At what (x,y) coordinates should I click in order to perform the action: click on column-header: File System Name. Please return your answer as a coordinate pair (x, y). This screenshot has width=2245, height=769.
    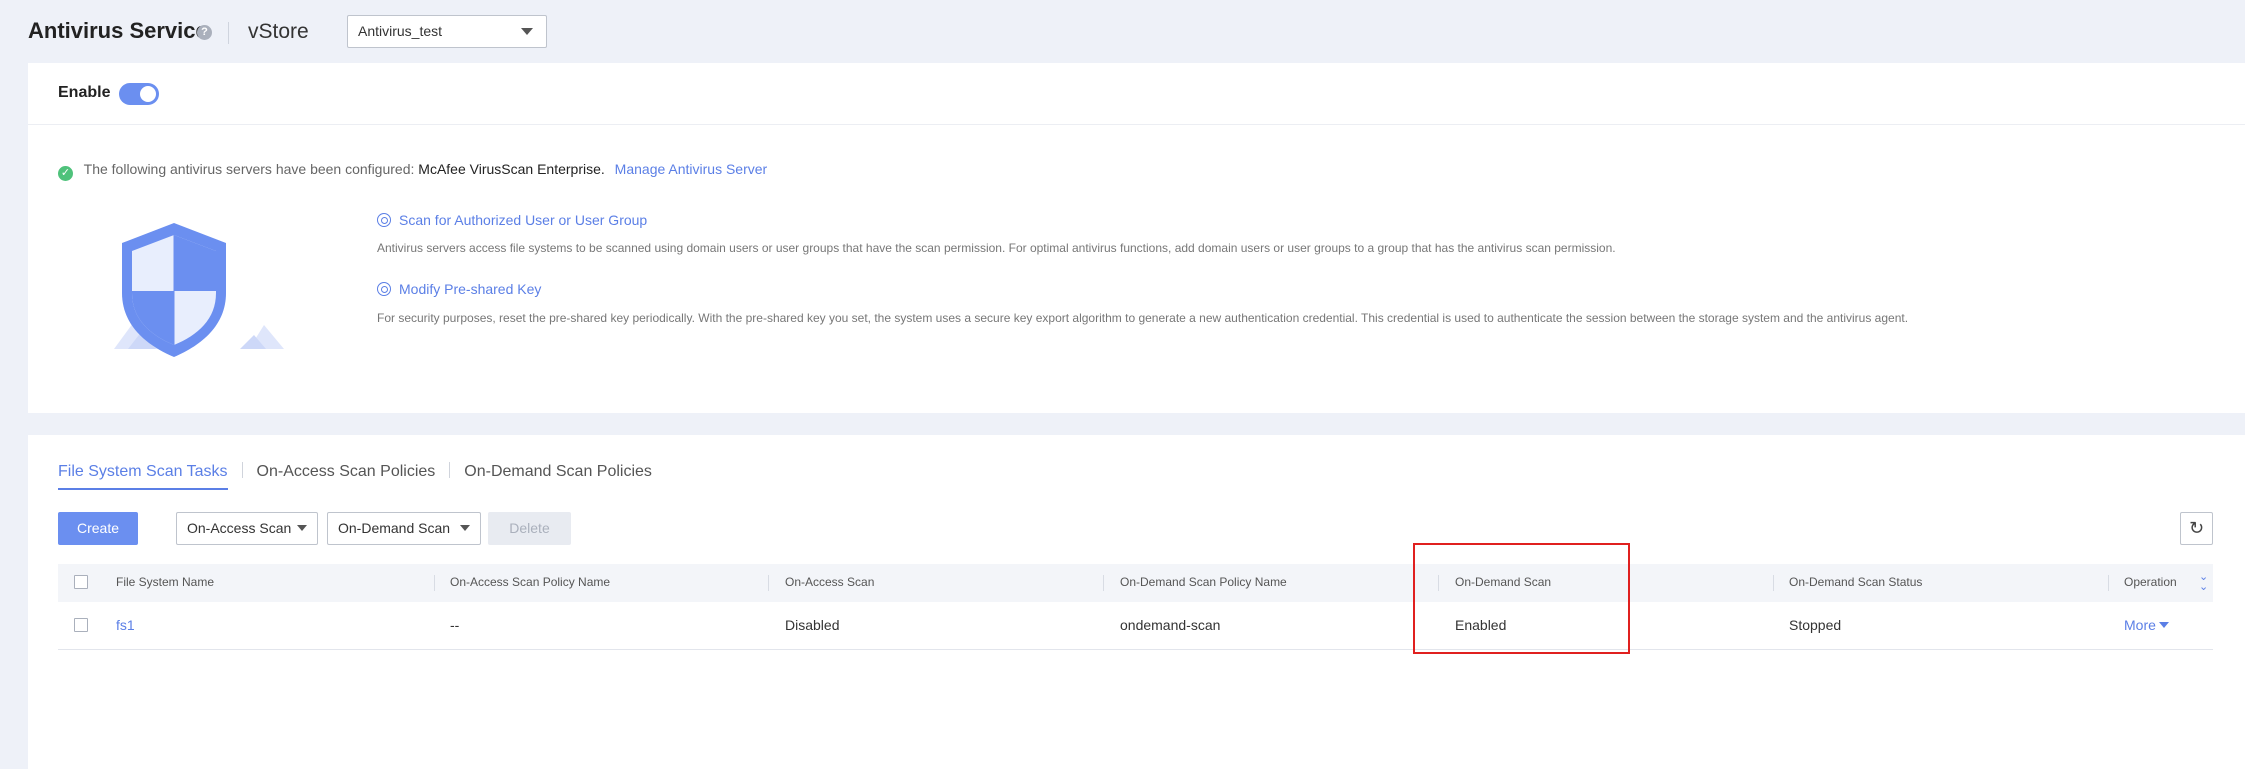
    Looking at the image, I should click on (165, 582).